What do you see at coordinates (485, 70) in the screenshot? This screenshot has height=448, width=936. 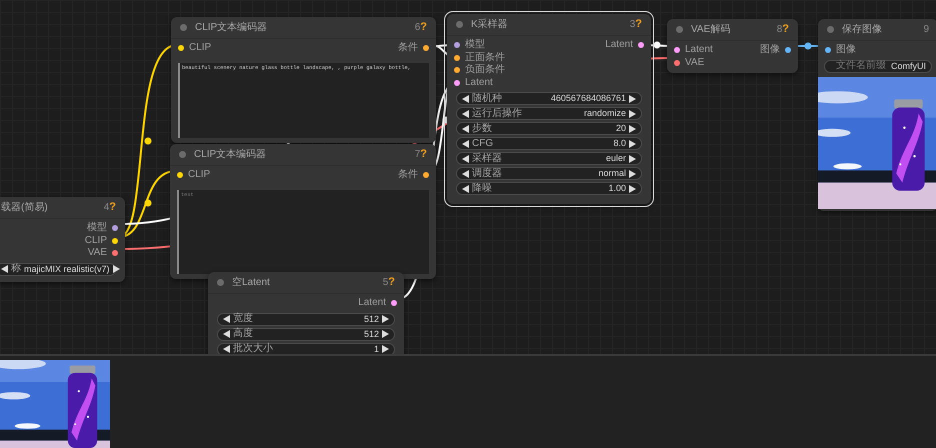 I see `slot-label: 负面条件` at bounding box center [485, 70].